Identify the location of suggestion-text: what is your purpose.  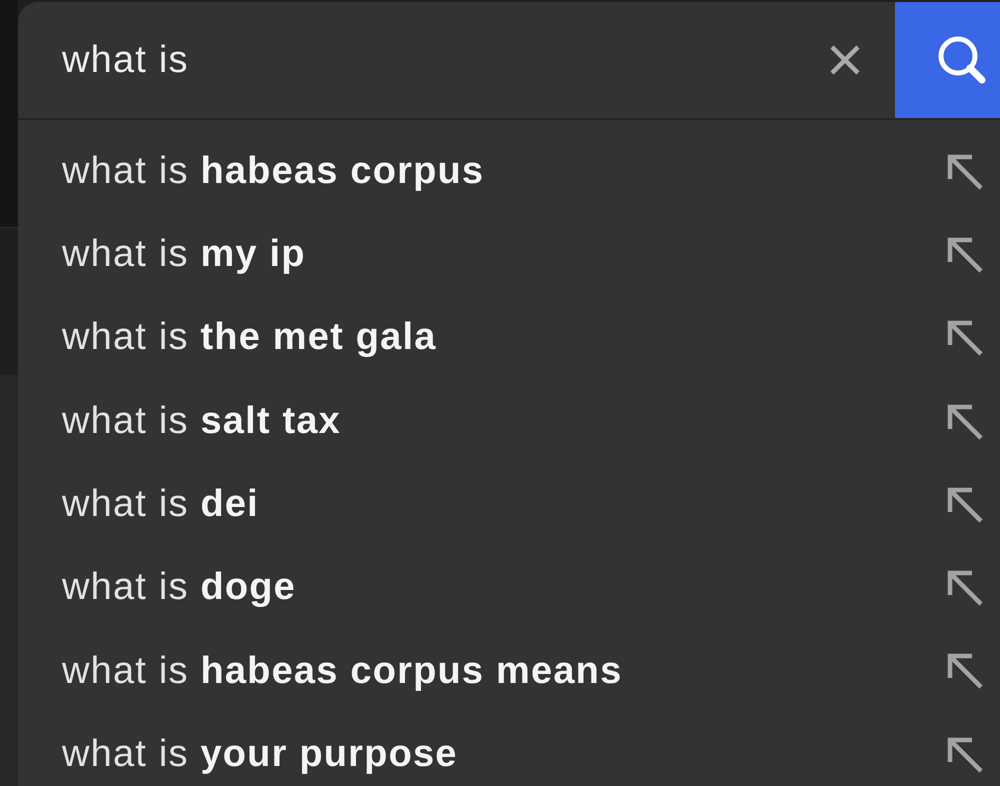
(260, 755).